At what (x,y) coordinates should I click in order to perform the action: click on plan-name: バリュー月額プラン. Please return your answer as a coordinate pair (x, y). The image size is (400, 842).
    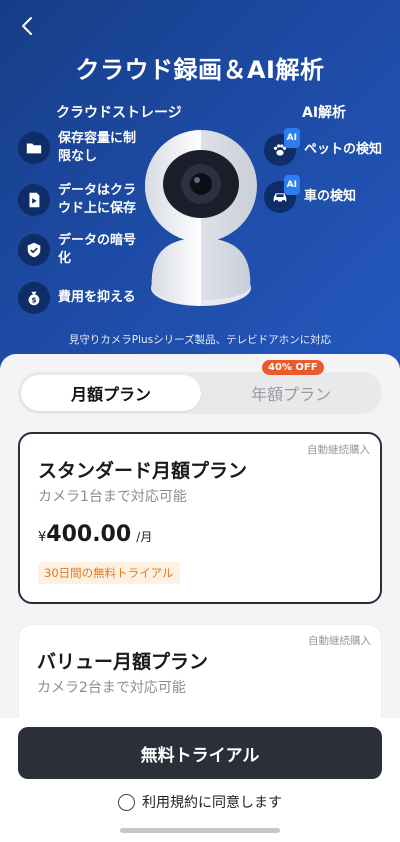
    Looking at the image, I should click on (123, 662).